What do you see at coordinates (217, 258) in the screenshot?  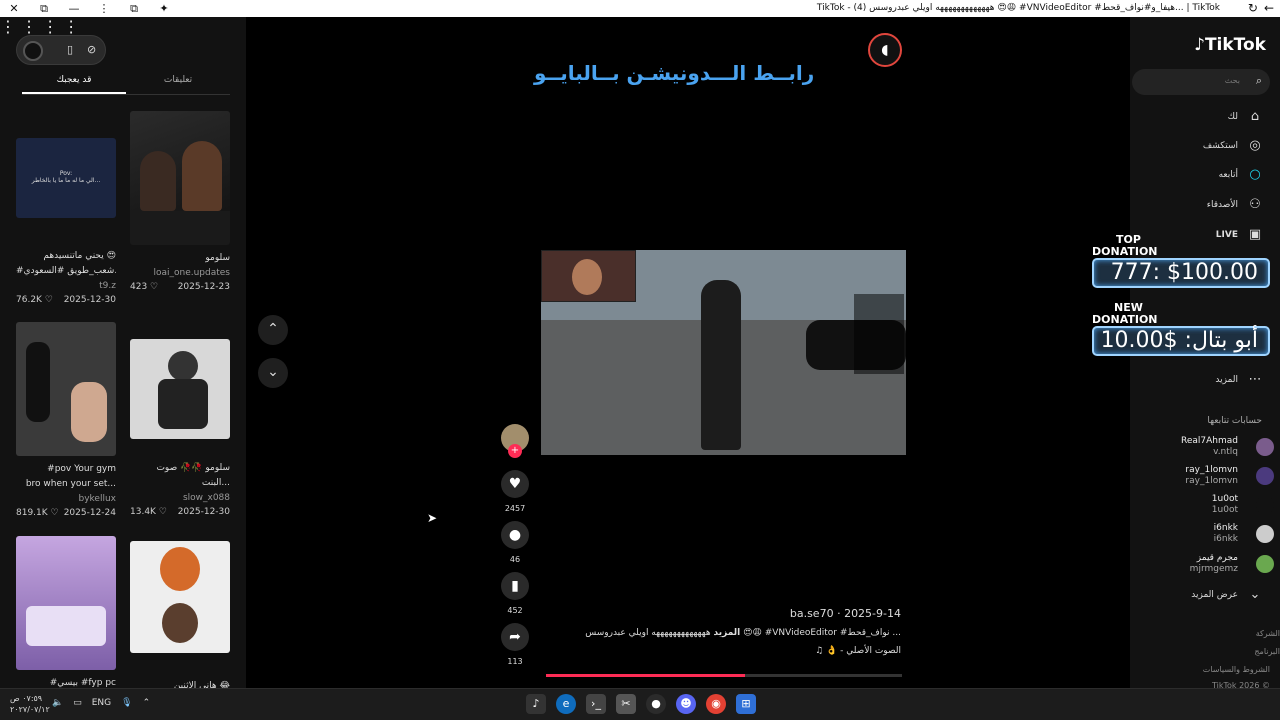 I see `video-caption: سلومو` at bounding box center [217, 258].